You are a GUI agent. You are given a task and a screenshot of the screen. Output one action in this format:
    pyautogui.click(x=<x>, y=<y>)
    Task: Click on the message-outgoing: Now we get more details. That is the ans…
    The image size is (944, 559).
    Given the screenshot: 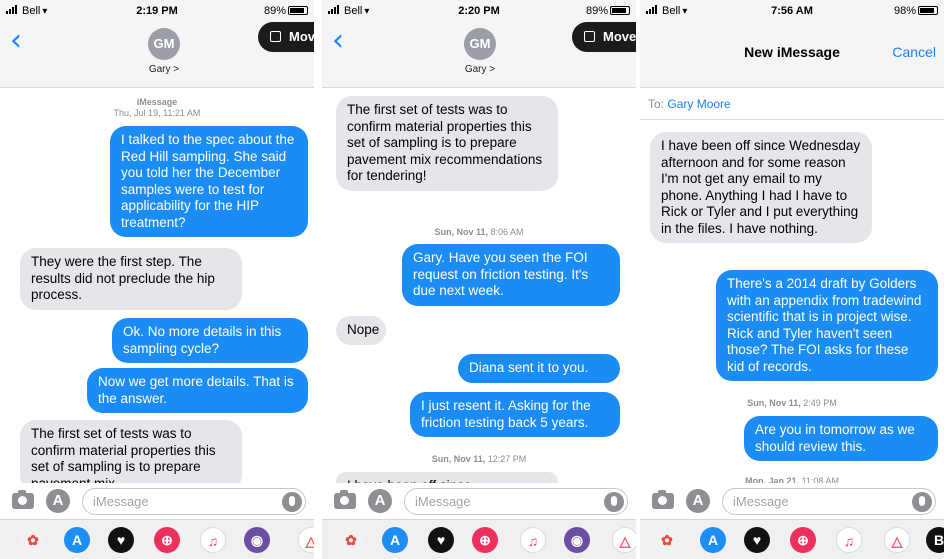 What is the action you would take?
    pyautogui.click(x=197, y=390)
    